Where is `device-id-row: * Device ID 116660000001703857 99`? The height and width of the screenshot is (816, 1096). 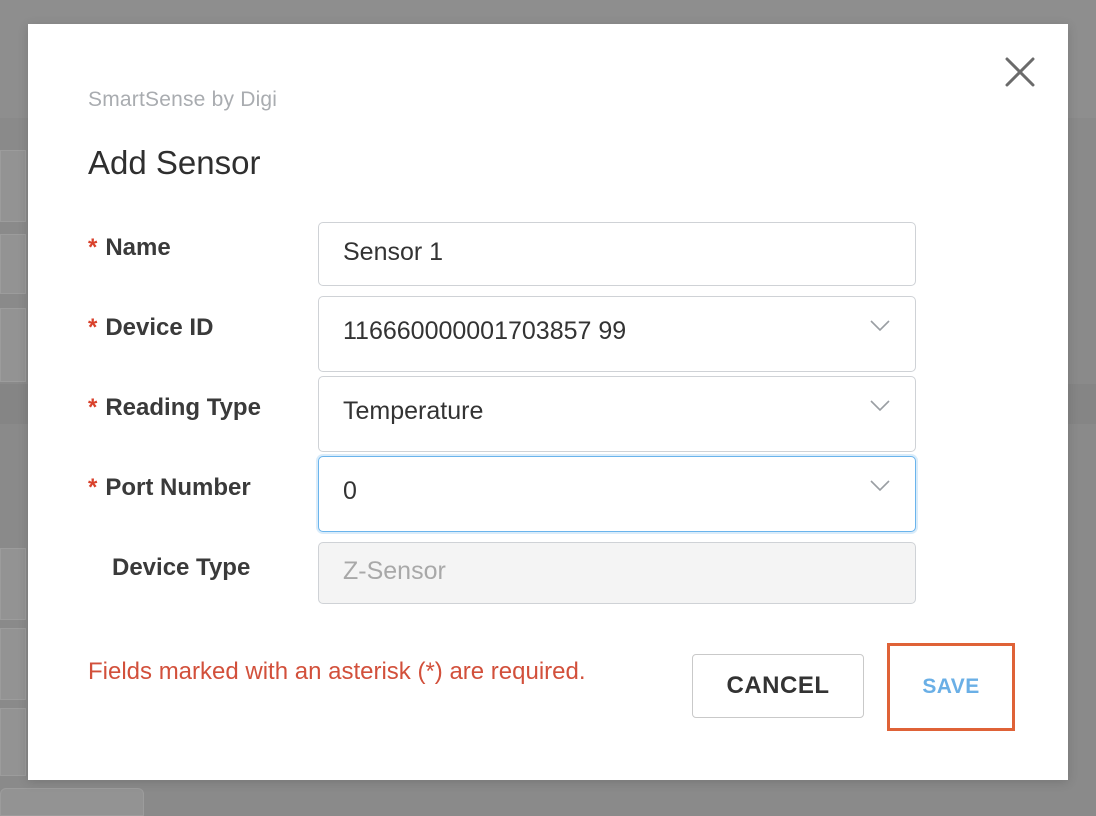 device-id-row: * Device ID 116660000001703857 99 is located at coordinates (548, 334).